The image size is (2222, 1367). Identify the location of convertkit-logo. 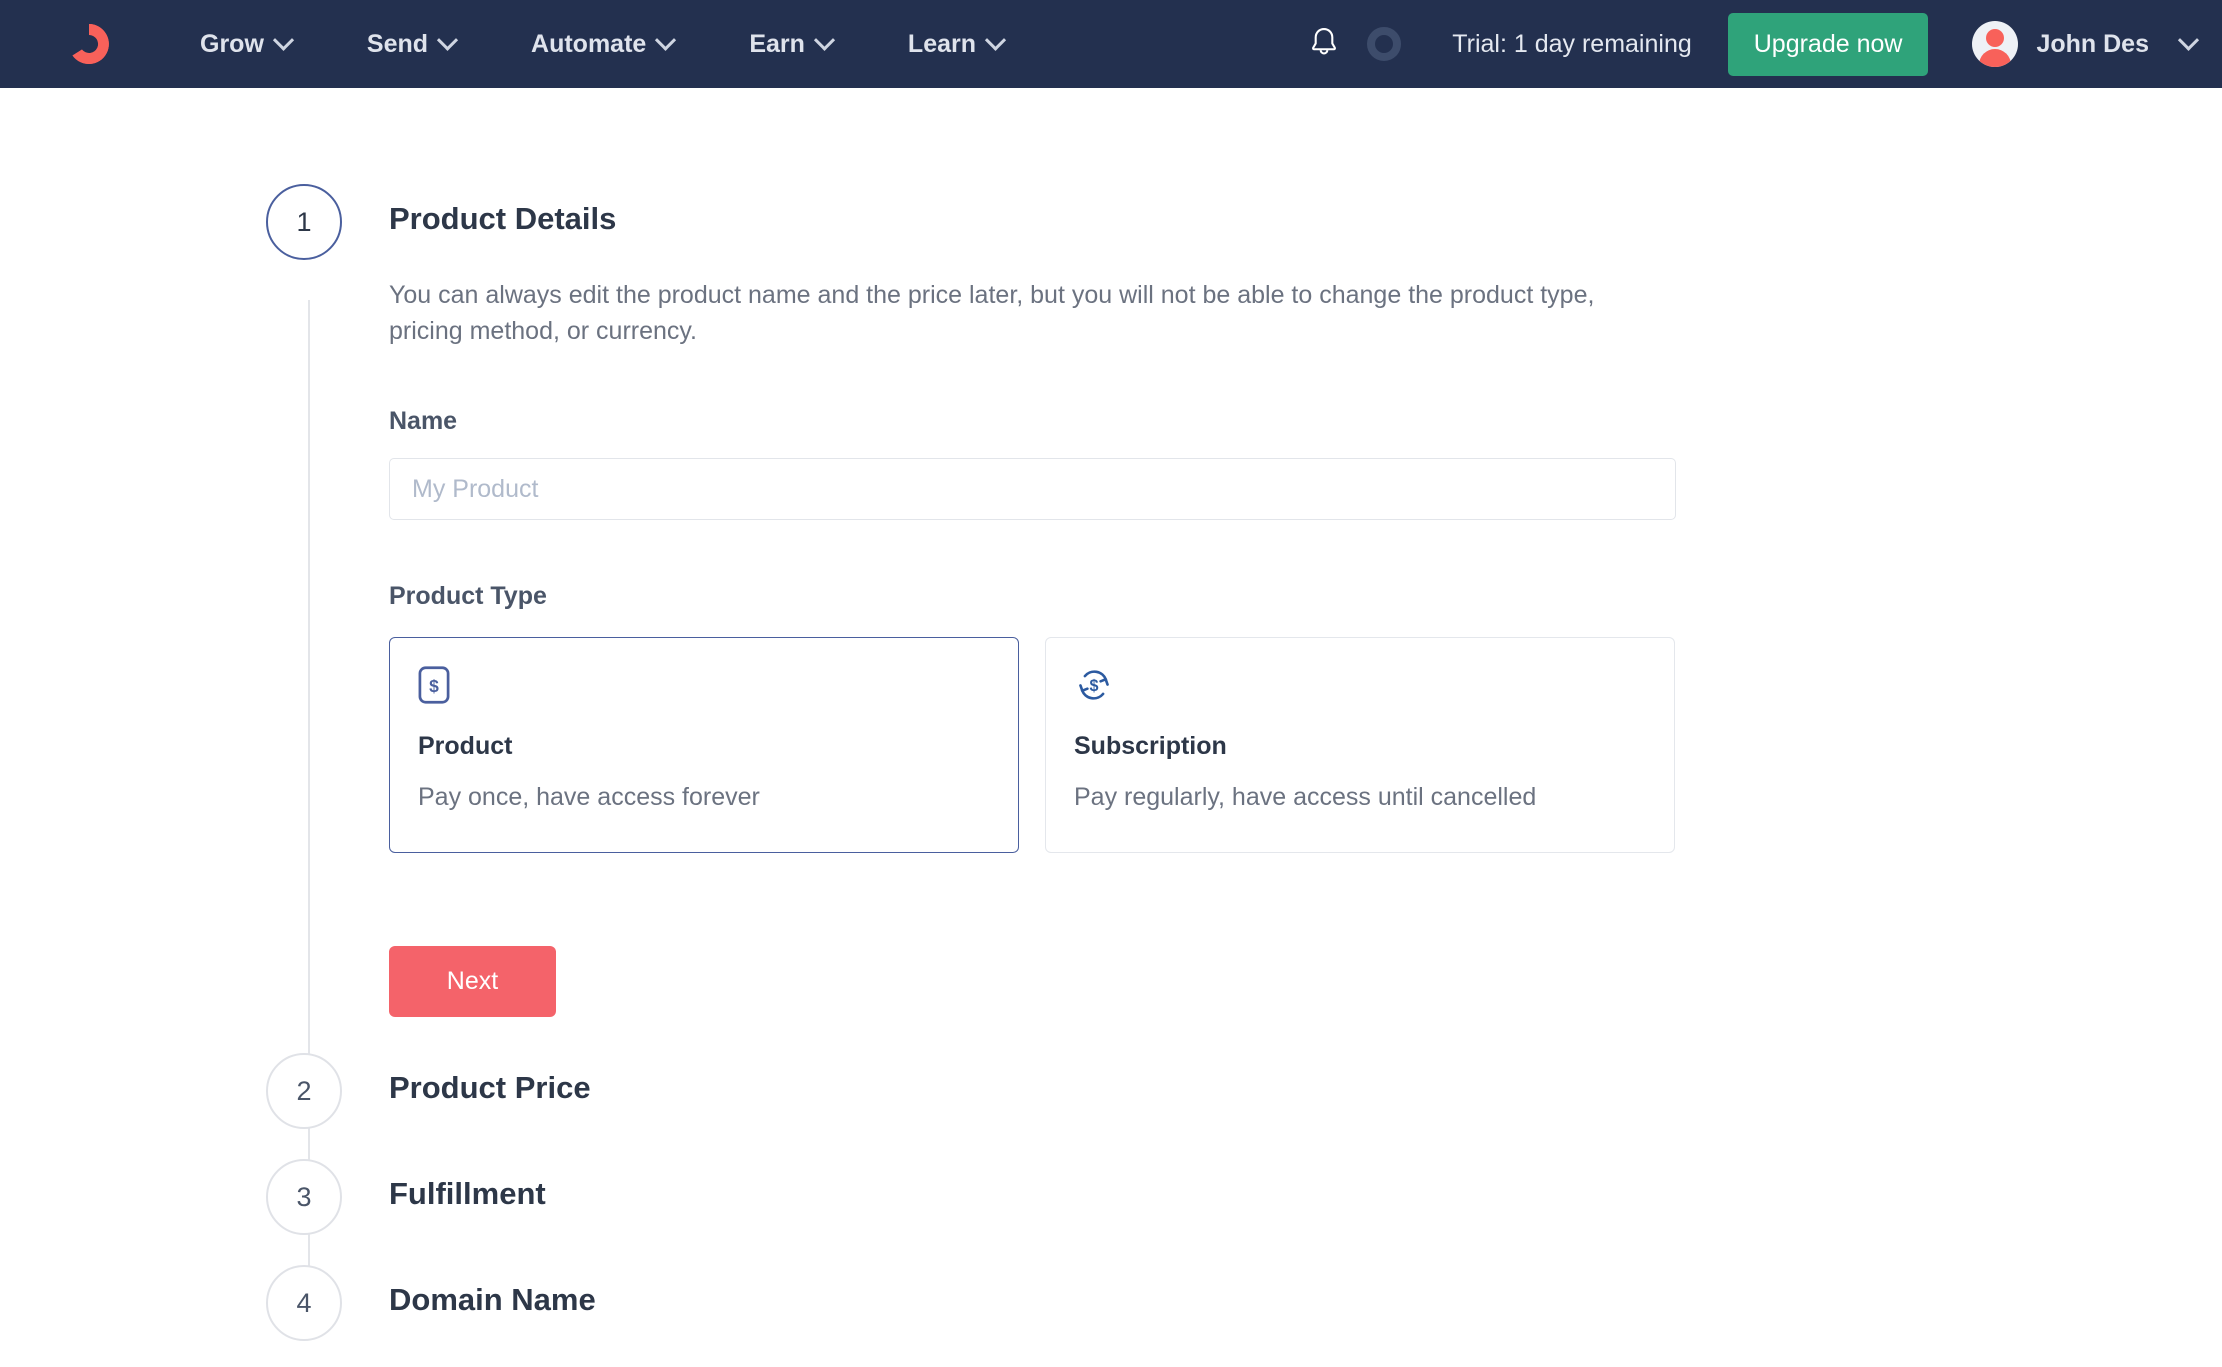
(89, 44).